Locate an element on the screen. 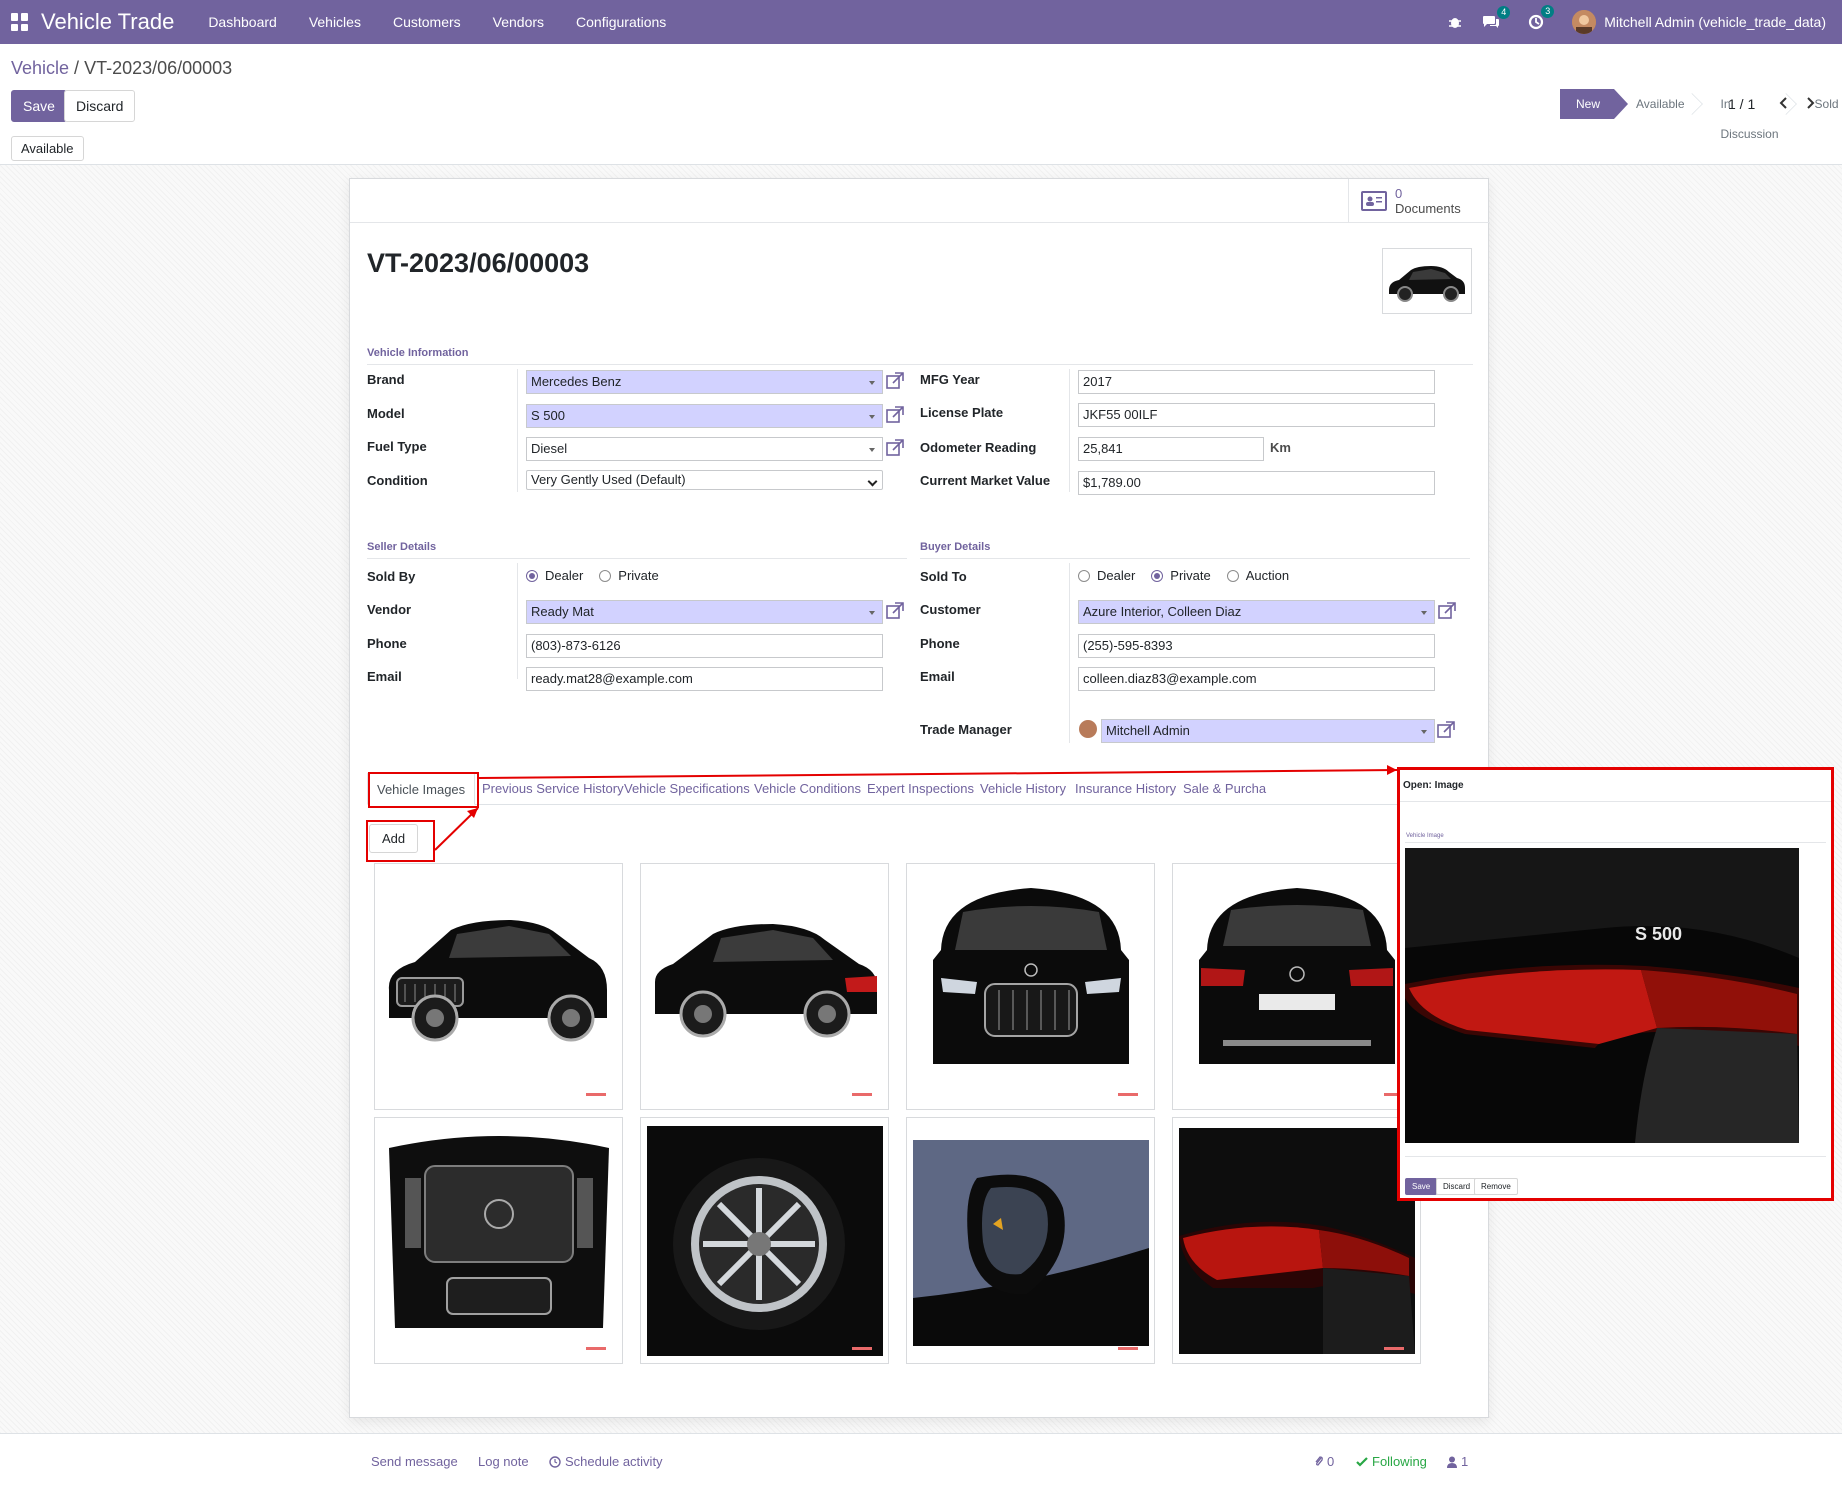 This screenshot has width=1842, height=1502. sold-by-dealer-label: Dealer is located at coordinates (564, 575).